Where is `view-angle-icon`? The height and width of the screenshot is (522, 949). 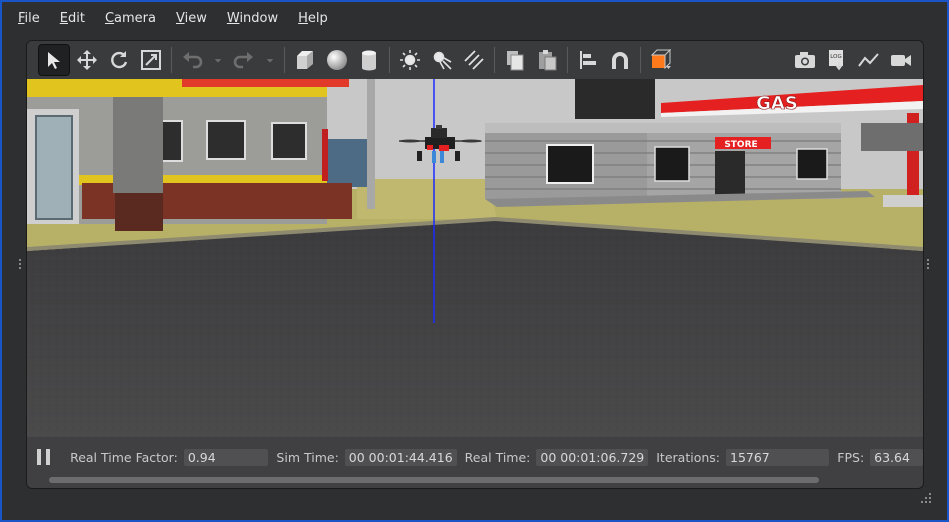
view-angle-icon is located at coordinates (661, 60).